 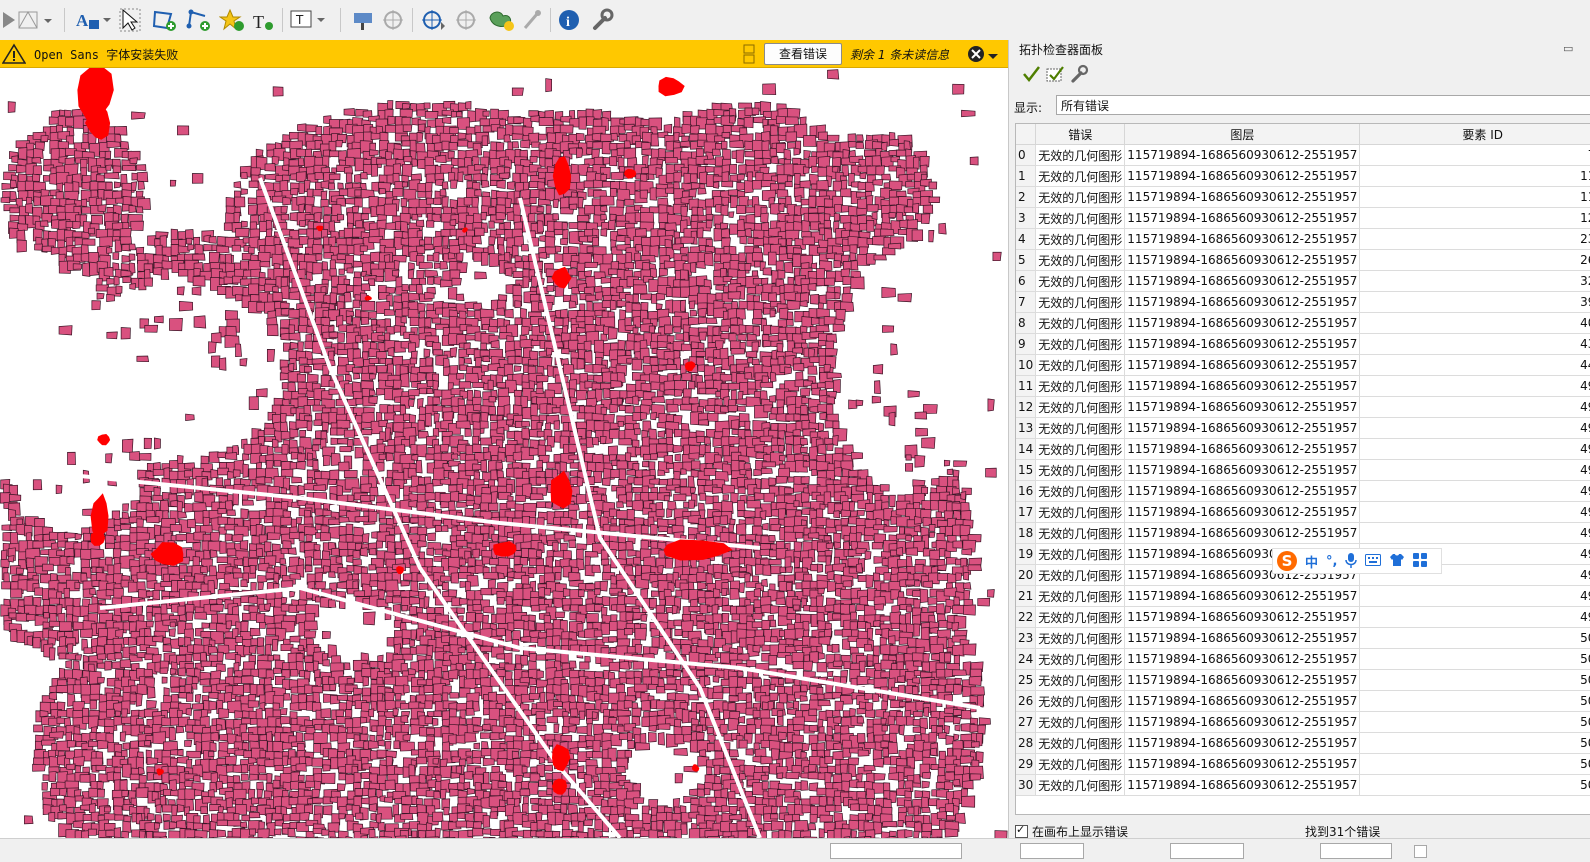 What do you see at coordinates (1420, 561) in the screenshot?
I see `toolbox-grid-icon` at bounding box center [1420, 561].